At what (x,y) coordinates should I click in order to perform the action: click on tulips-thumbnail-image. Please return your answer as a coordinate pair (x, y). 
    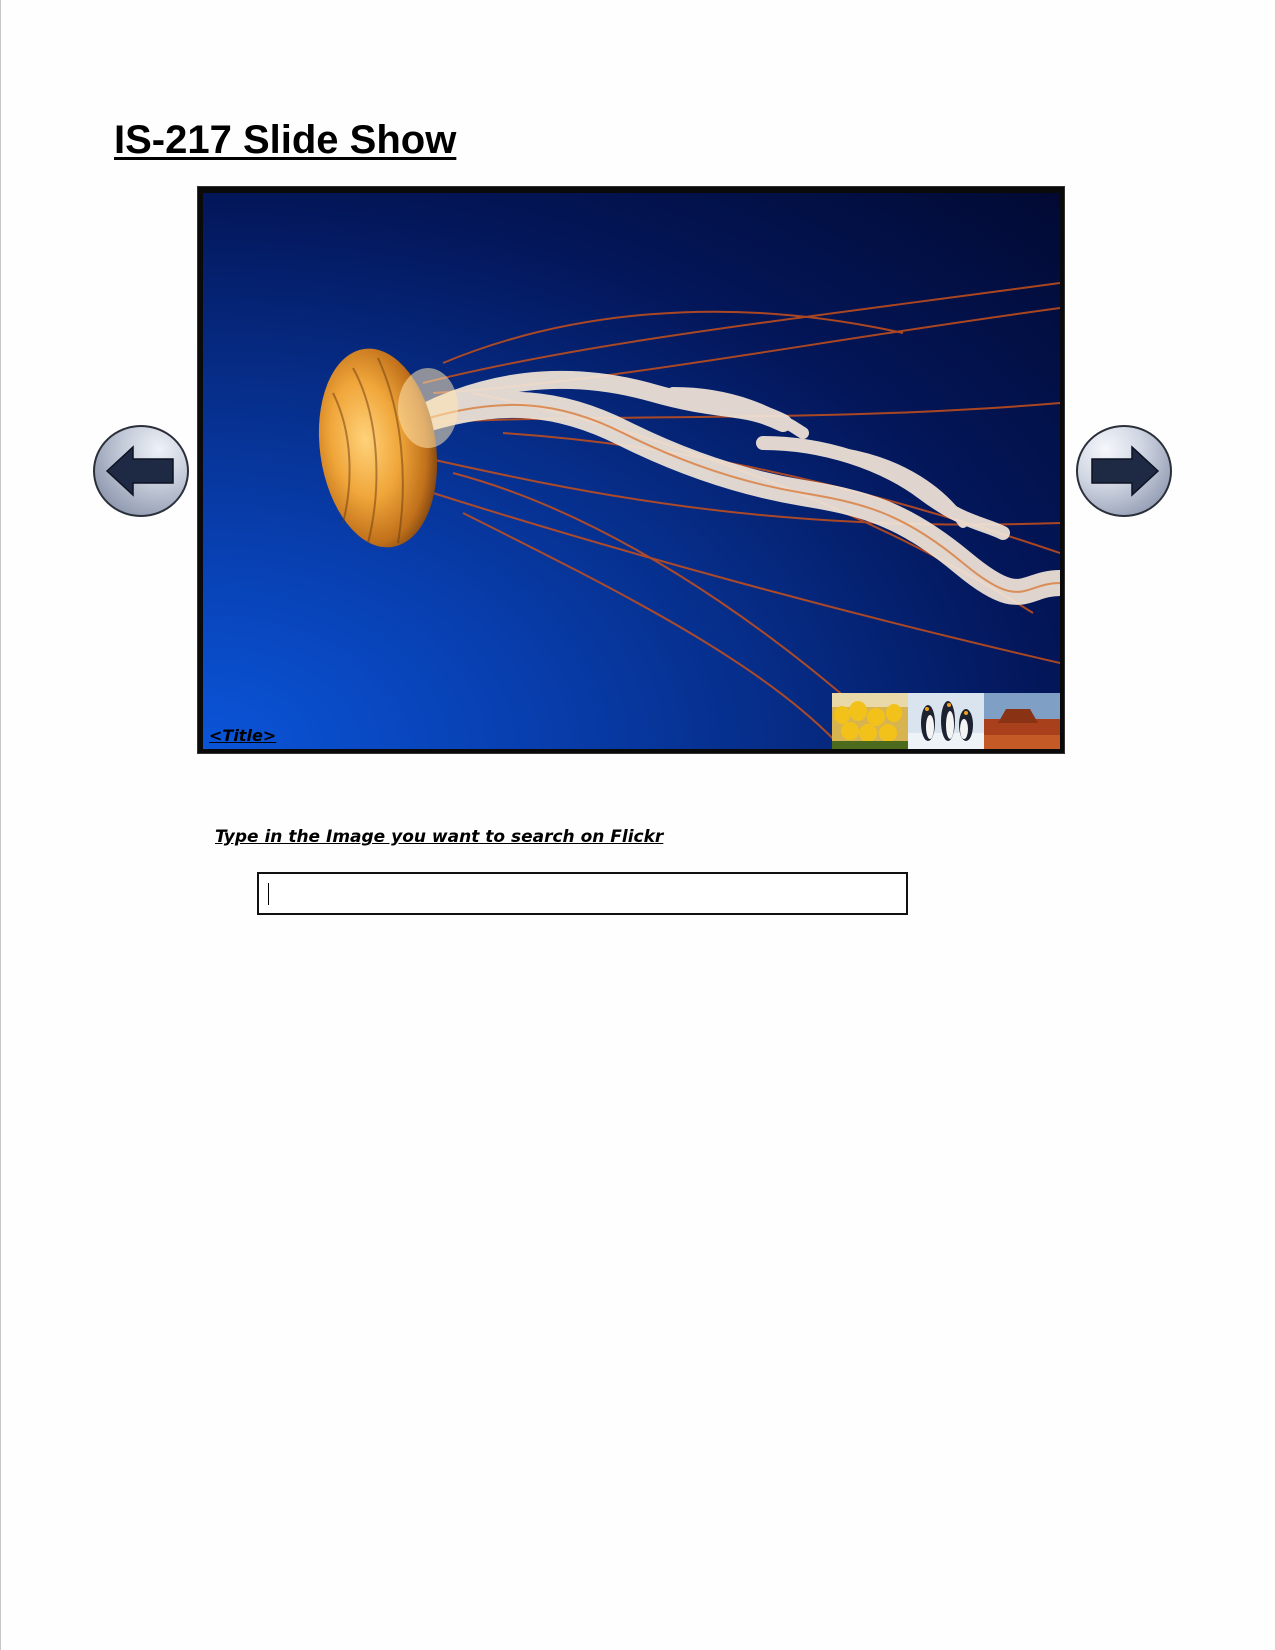
    Looking at the image, I should click on (870, 721).